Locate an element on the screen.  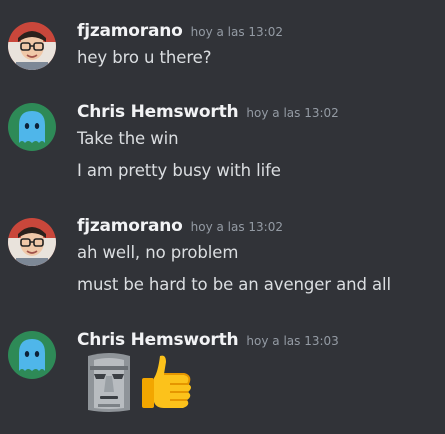
moai-emoji is located at coordinates (109, 383).